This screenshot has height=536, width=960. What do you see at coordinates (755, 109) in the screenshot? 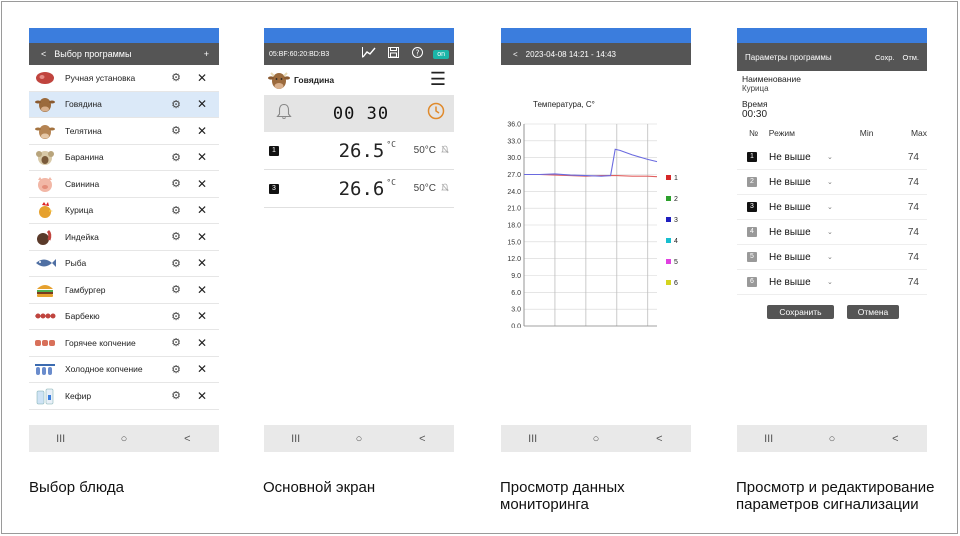
I see `time-field: Время 00:30` at bounding box center [755, 109].